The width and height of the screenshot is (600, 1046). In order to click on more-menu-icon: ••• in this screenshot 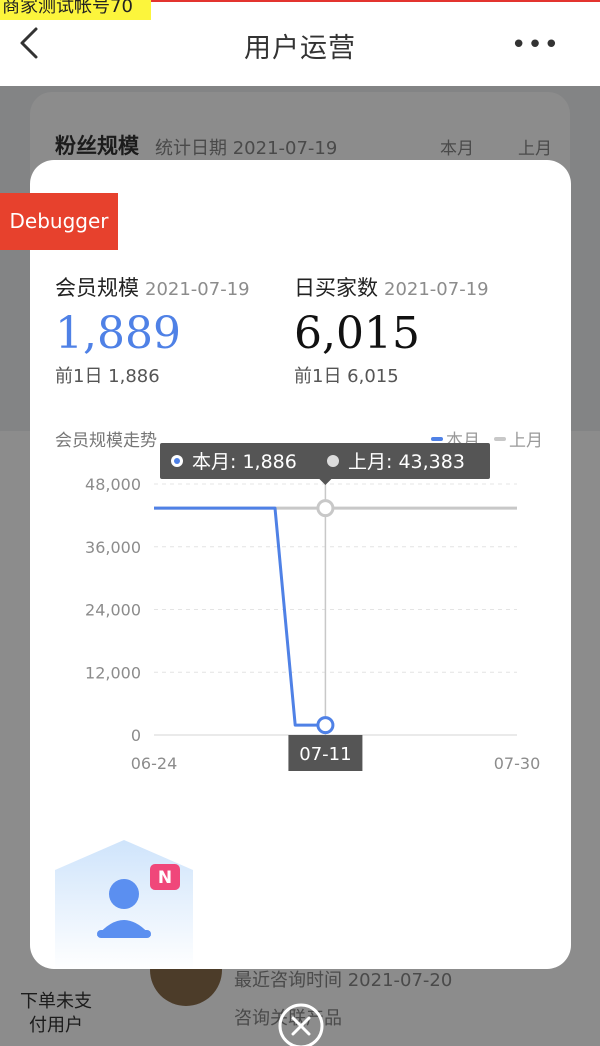, I will do `click(535, 45)`.